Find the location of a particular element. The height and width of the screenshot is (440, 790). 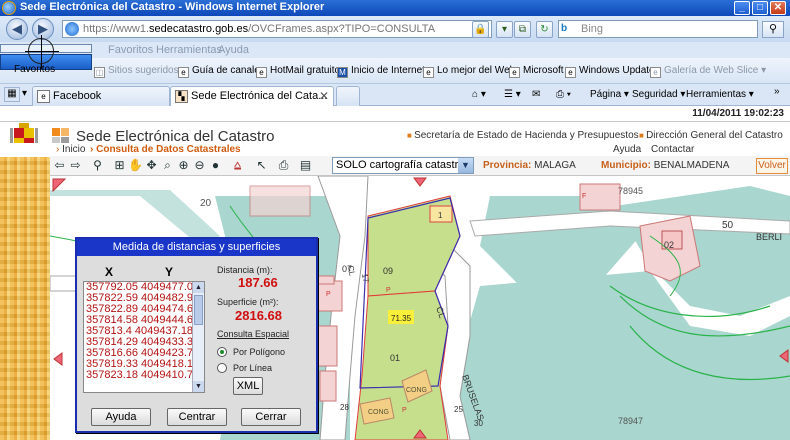

security-menu: Seguridad ▾ is located at coordinates (658, 94).